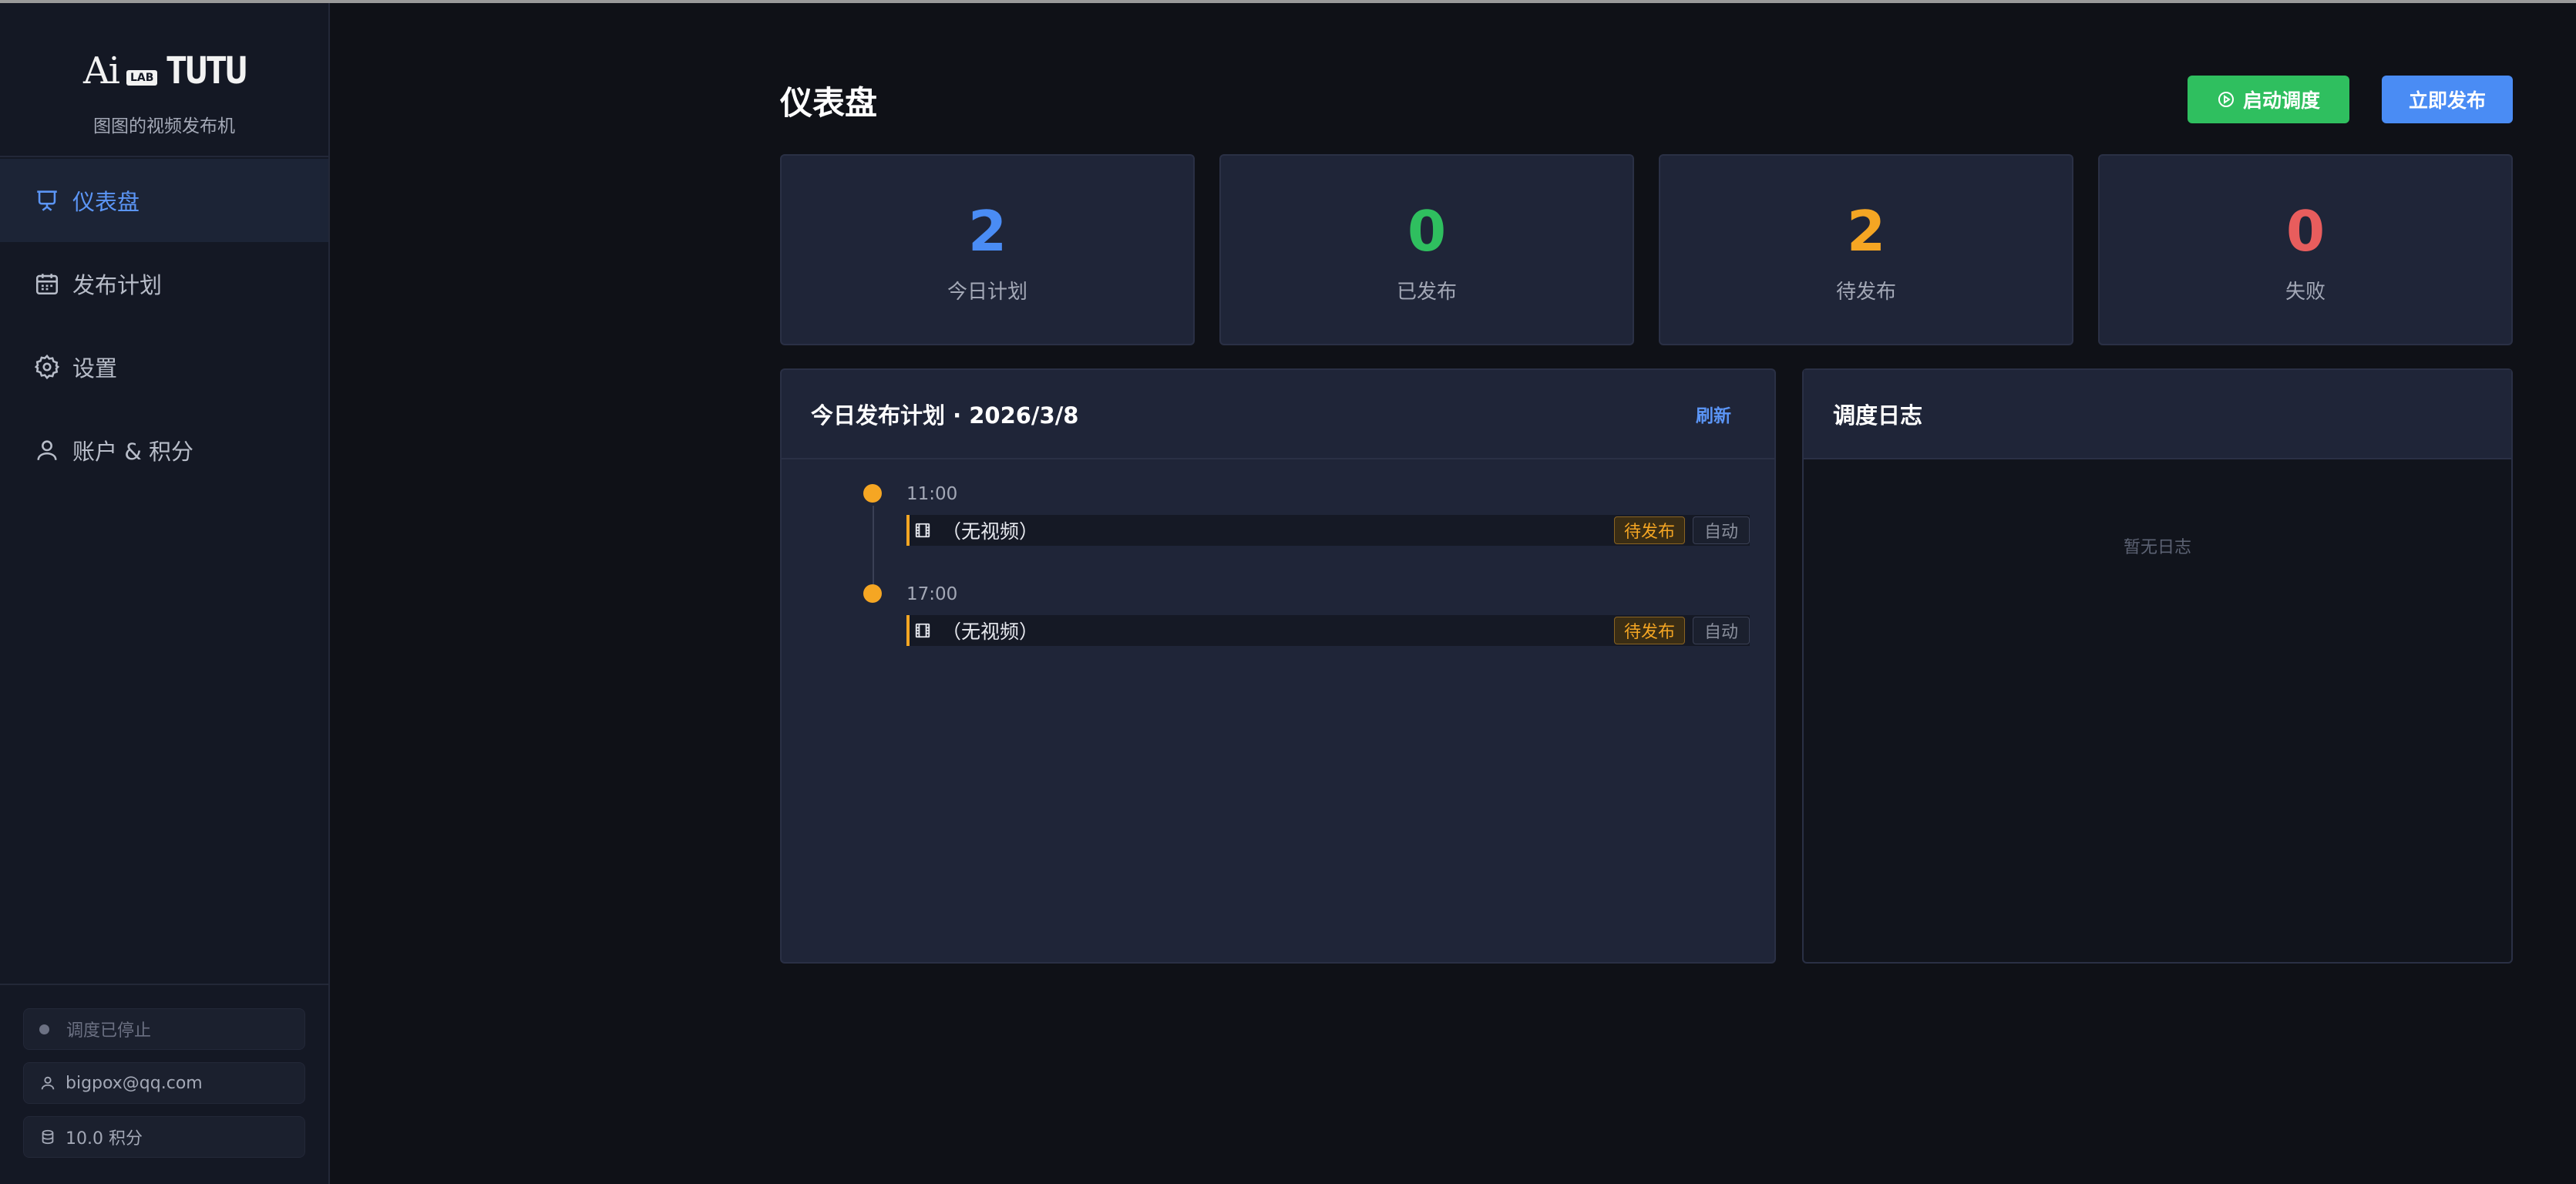 This screenshot has height=1184, width=2576. What do you see at coordinates (164, 48) in the screenshot?
I see `logo: Ai LAB TUTU` at bounding box center [164, 48].